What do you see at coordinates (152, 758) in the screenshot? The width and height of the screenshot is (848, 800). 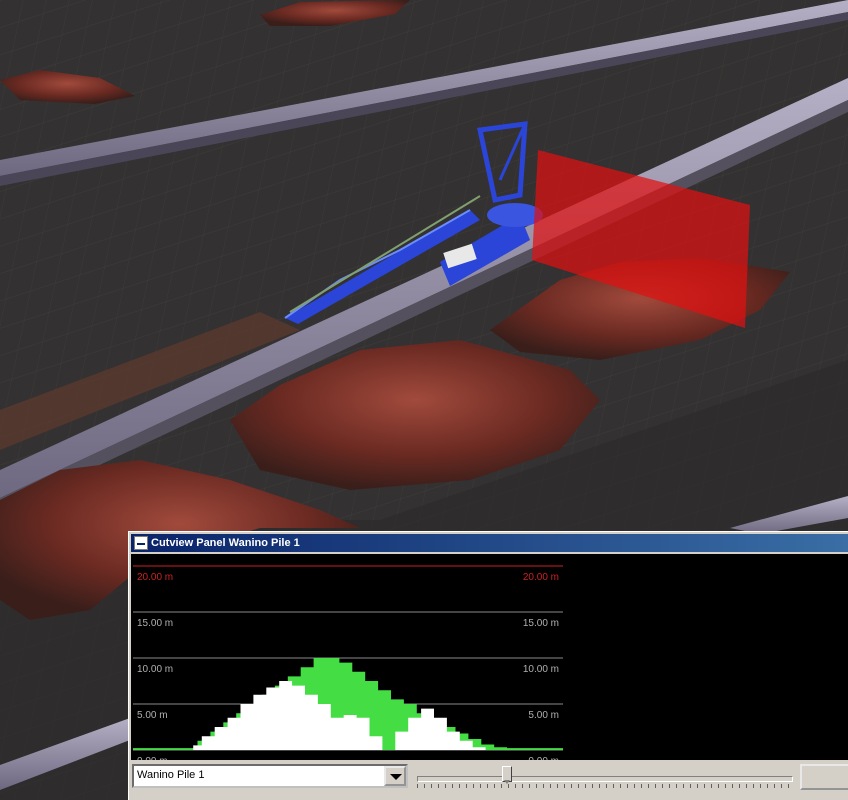 I see `y-tick-label-left: 0.00 m` at bounding box center [152, 758].